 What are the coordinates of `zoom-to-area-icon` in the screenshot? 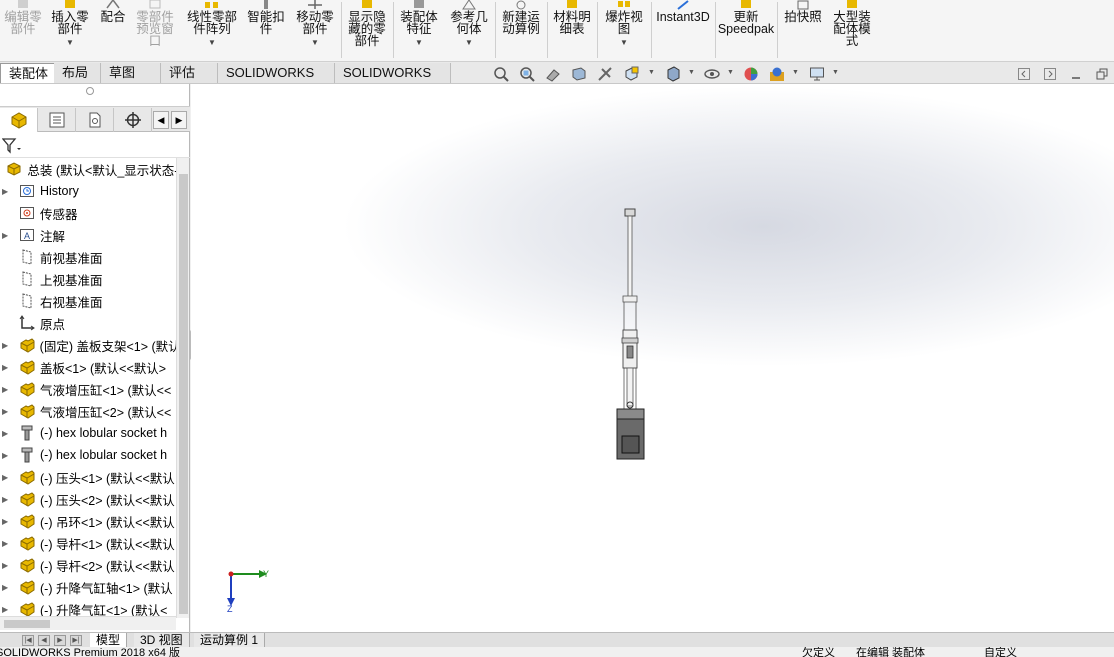 It's located at (527, 74).